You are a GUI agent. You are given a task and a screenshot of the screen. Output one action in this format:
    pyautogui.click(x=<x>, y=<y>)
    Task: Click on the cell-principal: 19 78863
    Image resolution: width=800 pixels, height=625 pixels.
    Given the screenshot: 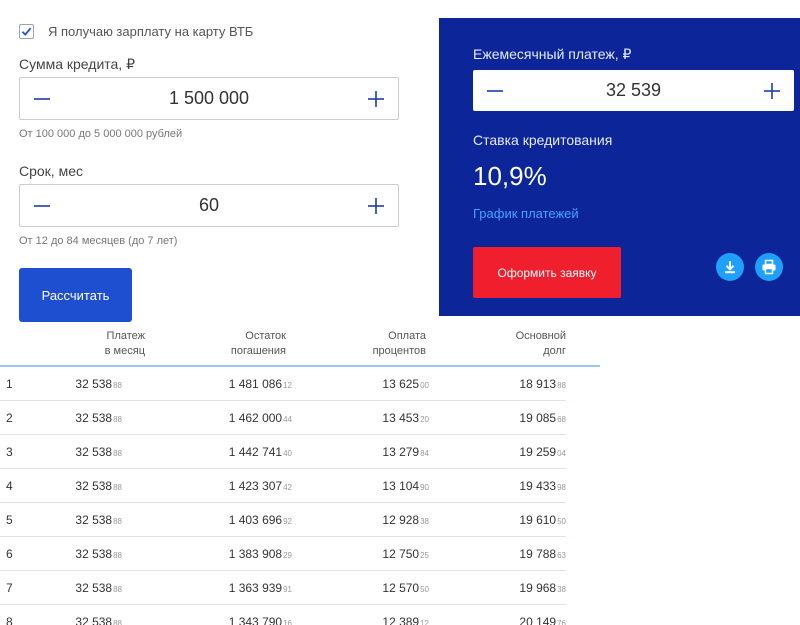 What is the action you would take?
    pyautogui.click(x=542, y=554)
    